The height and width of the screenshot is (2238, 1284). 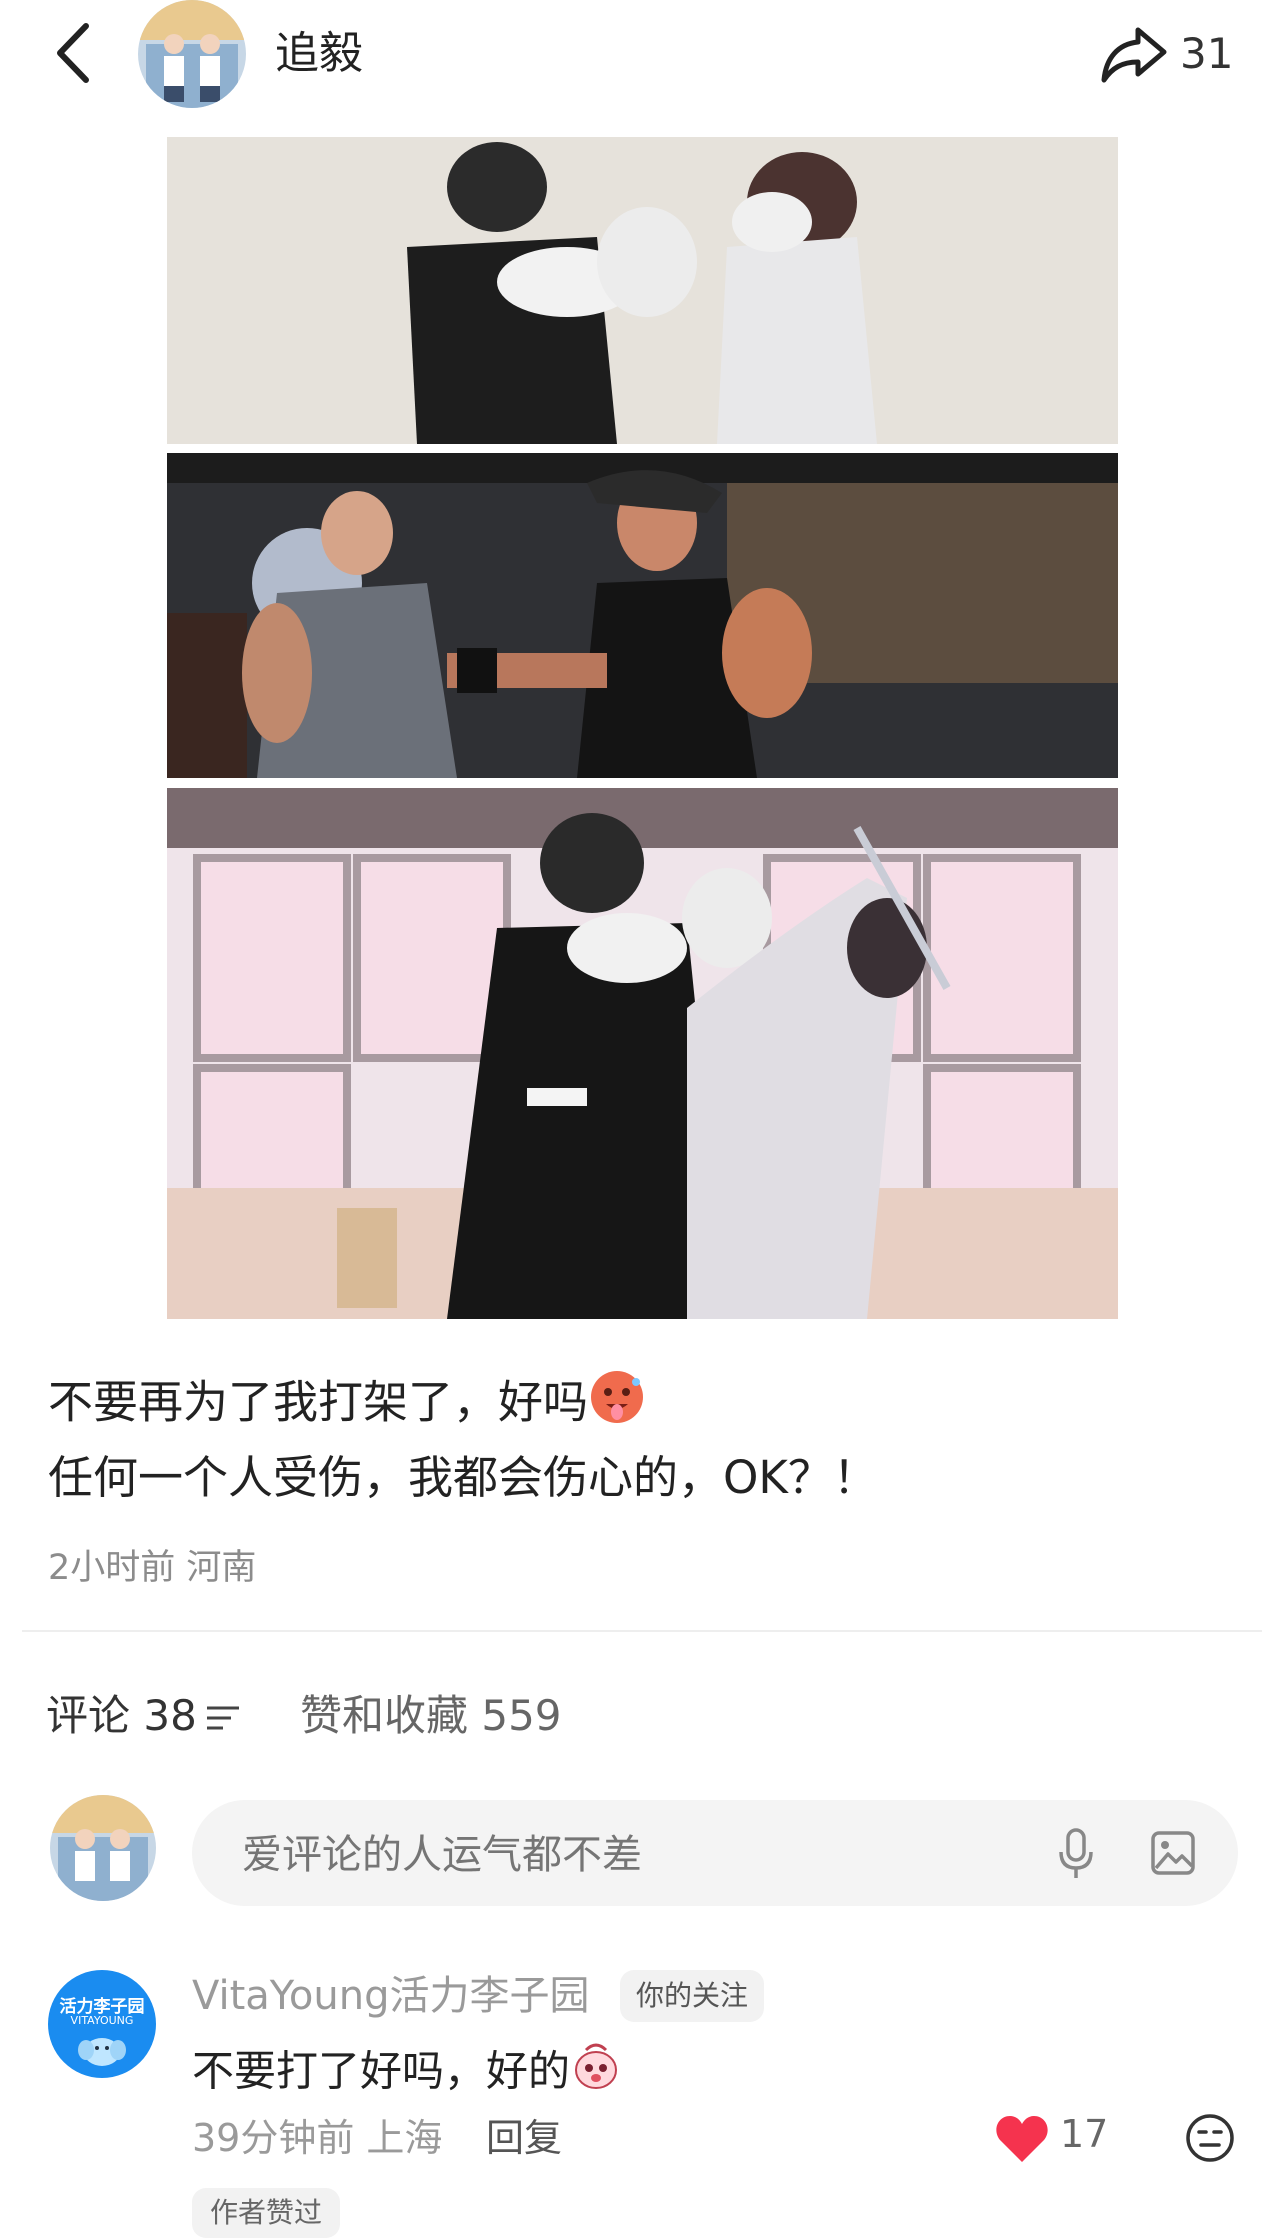 I want to click on post-text-1: 不要再为了我打架了，好吗, so click(x=318, y=1402).